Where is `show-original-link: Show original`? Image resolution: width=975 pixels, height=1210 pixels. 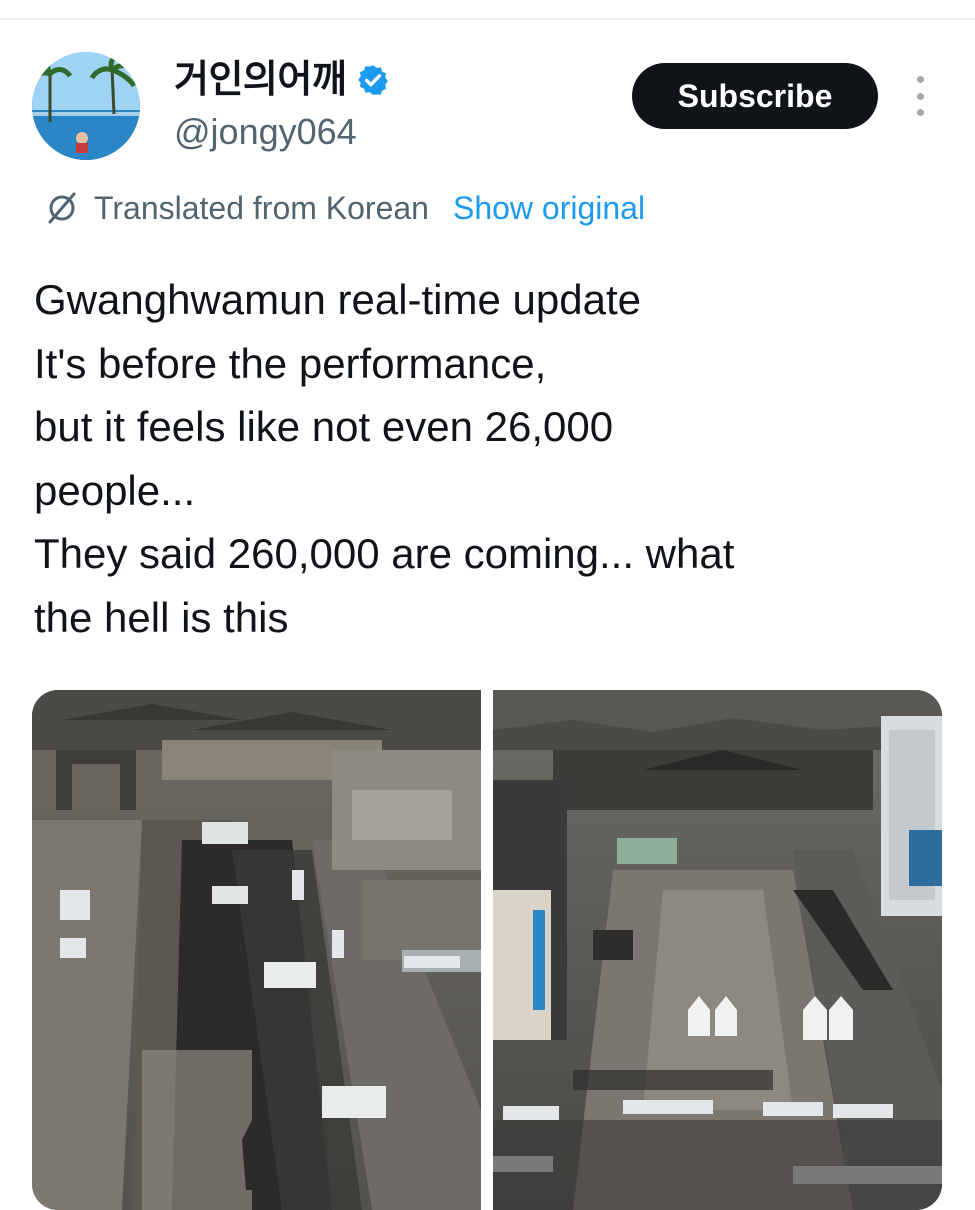 show-original-link: Show original is located at coordinates (549, 208).